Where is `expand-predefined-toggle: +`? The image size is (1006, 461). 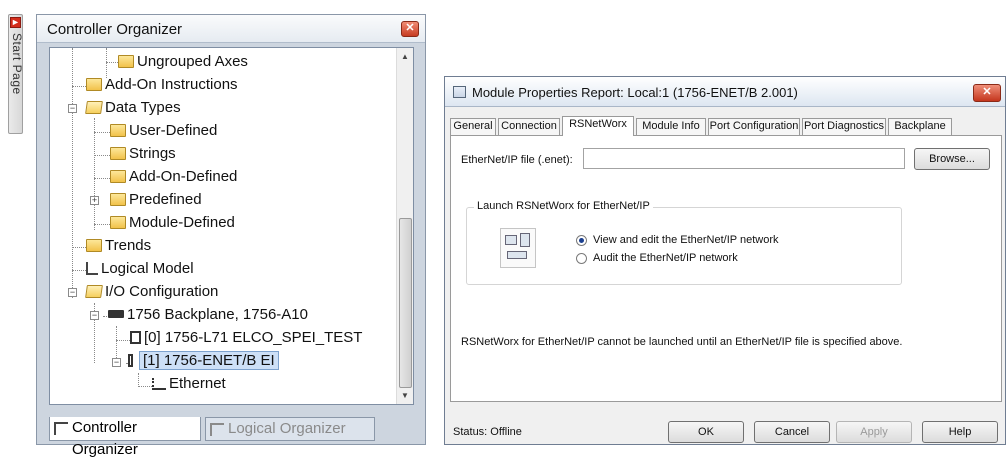 expand-predefined-toggle: + is located at coordinates (94, 200).